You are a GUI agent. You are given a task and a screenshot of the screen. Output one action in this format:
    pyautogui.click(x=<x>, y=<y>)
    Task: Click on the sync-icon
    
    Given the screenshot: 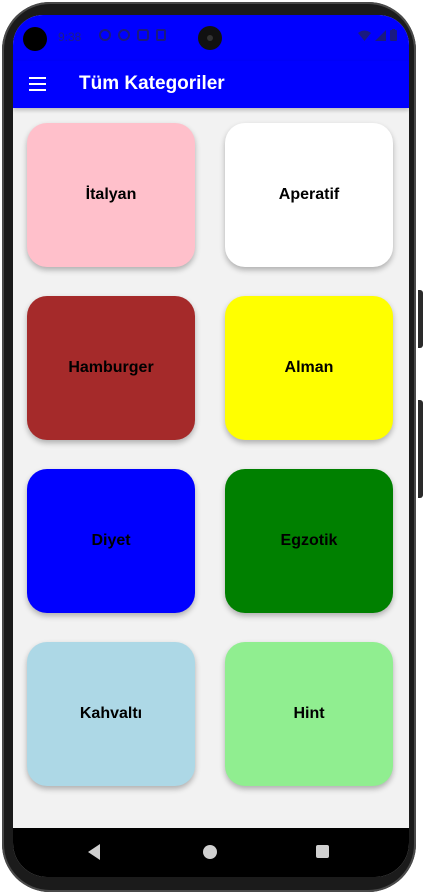 What is the action you would take?
    pyautogui.click(x=124, y=35)
    